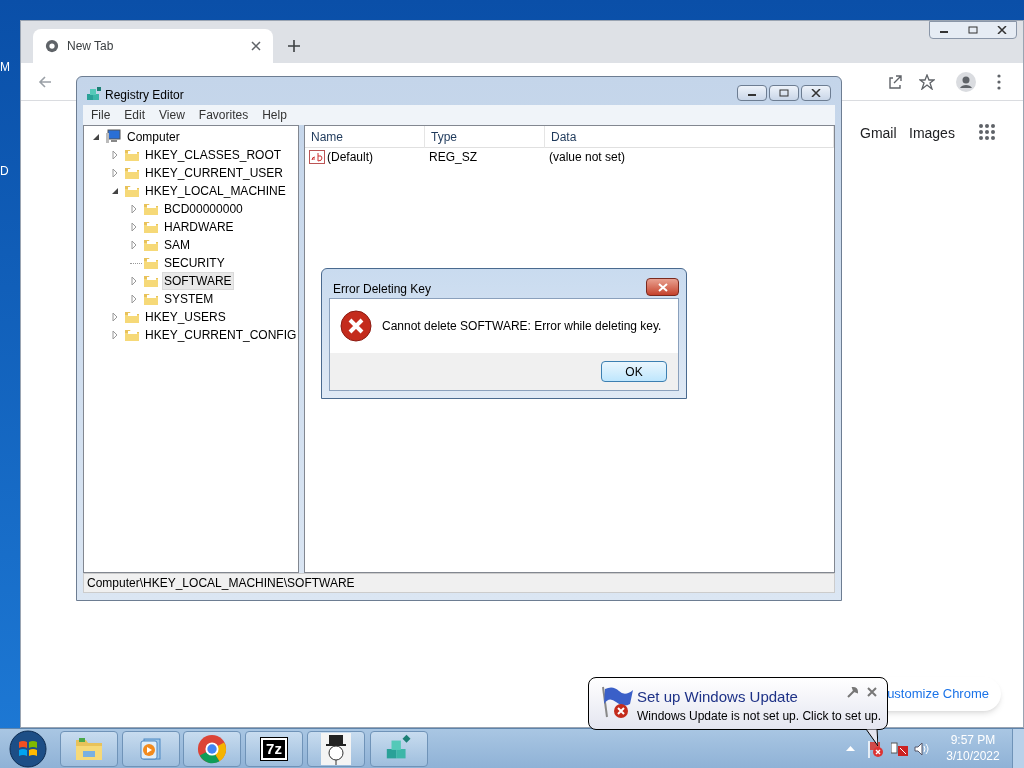  I want to click on desktop-icon-label: M, so click(5, 67).